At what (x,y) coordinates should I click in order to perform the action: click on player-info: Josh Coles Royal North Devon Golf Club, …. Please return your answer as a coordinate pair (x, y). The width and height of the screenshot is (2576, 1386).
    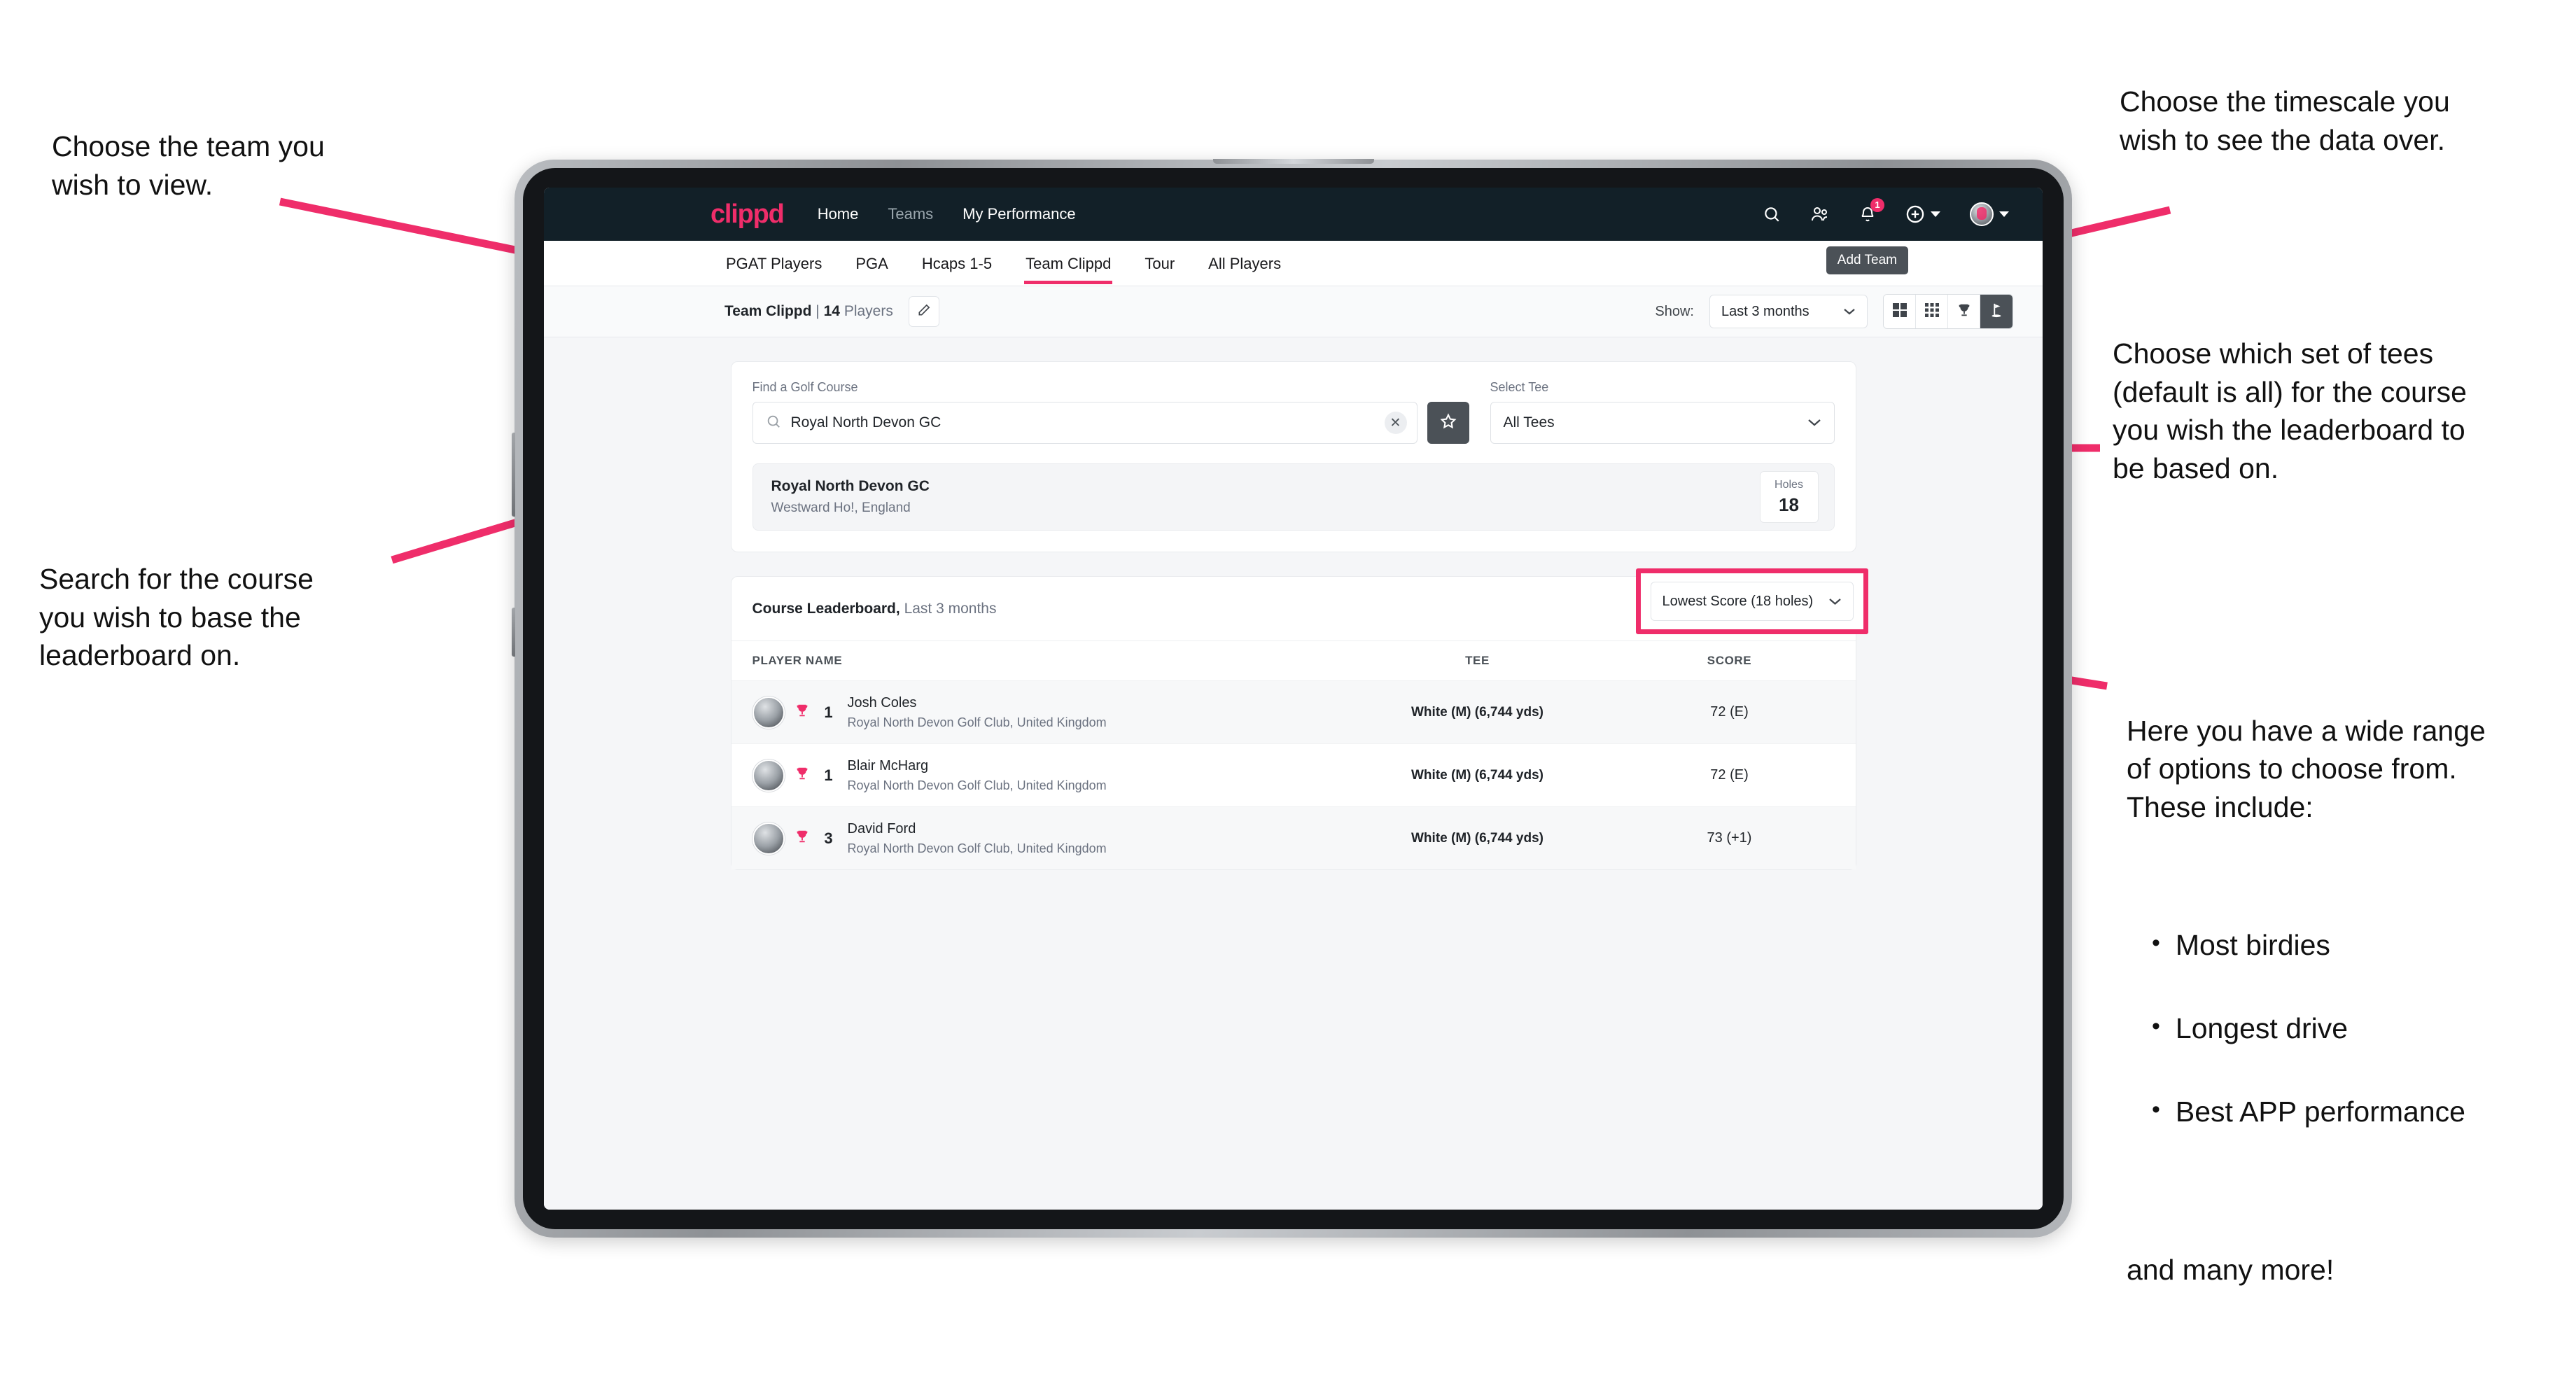
    Looking at the image, I should click on (977, 712).